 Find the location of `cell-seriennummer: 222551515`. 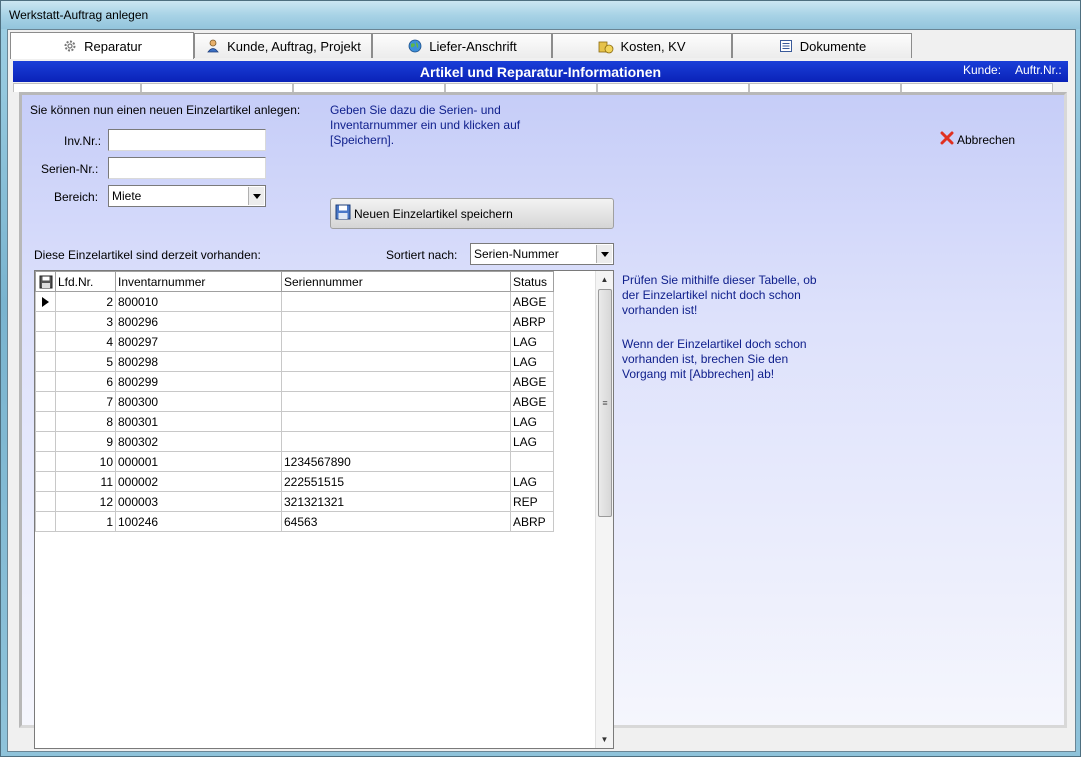

cell-seriennummer: 222551515 is located at coordinates (396, 481).